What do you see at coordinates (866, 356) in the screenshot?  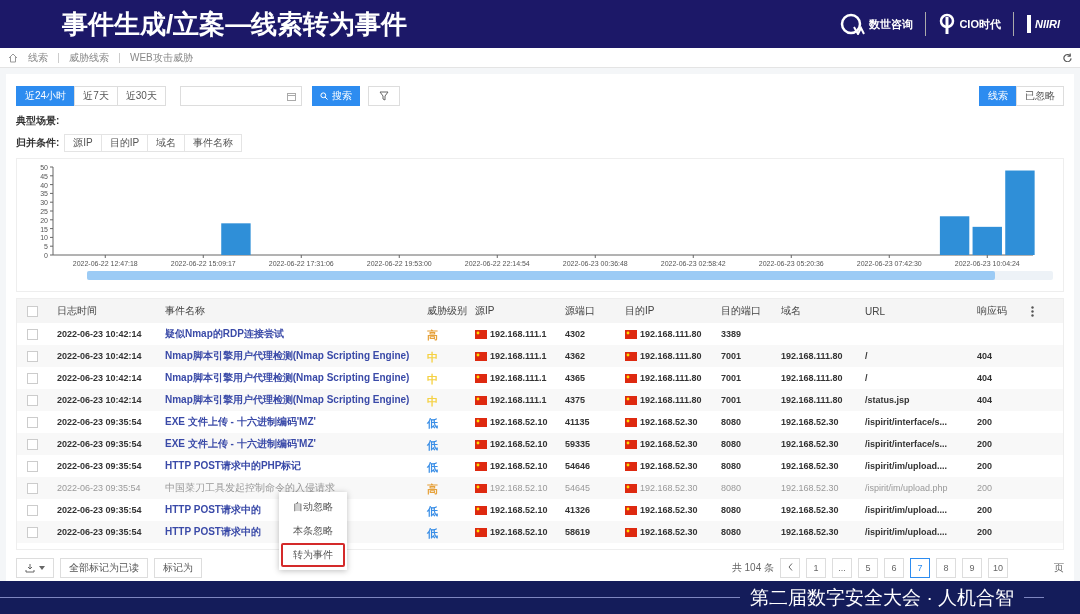 I see `table-cell: /` at bounding box center [866, 356].